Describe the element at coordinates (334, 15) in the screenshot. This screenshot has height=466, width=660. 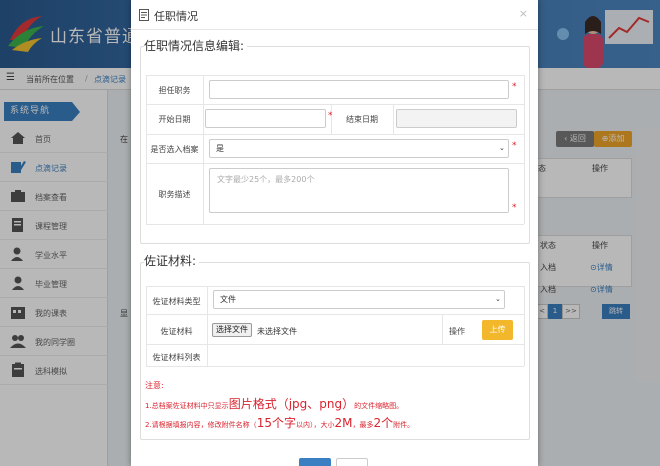
I see `modal-header: 任职情况 ×` at that location.